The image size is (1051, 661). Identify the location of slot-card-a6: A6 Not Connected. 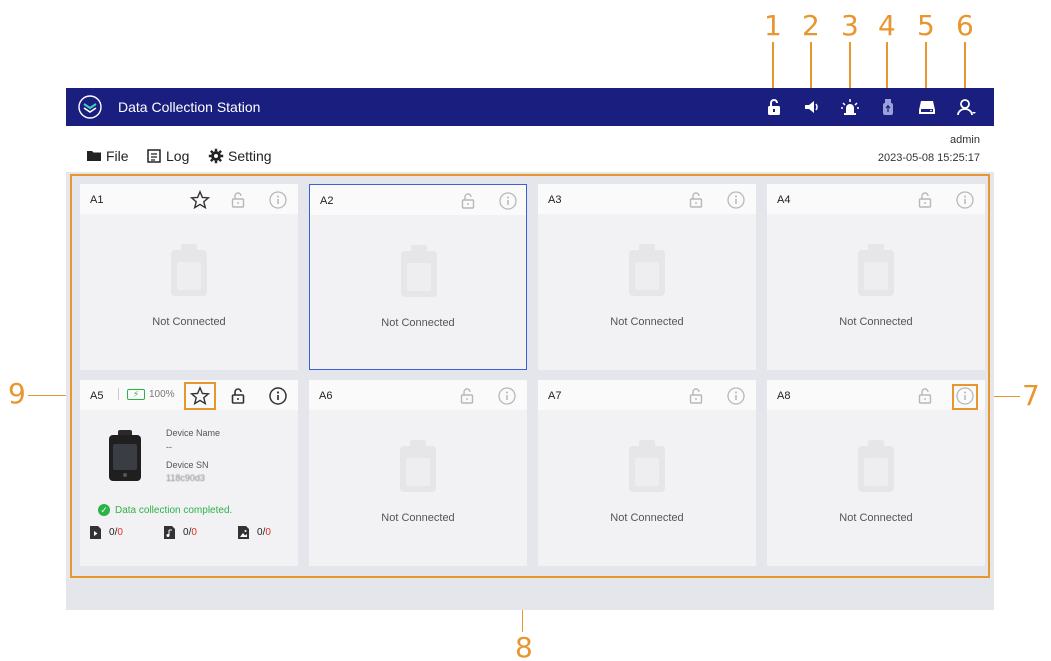
(418, 473).